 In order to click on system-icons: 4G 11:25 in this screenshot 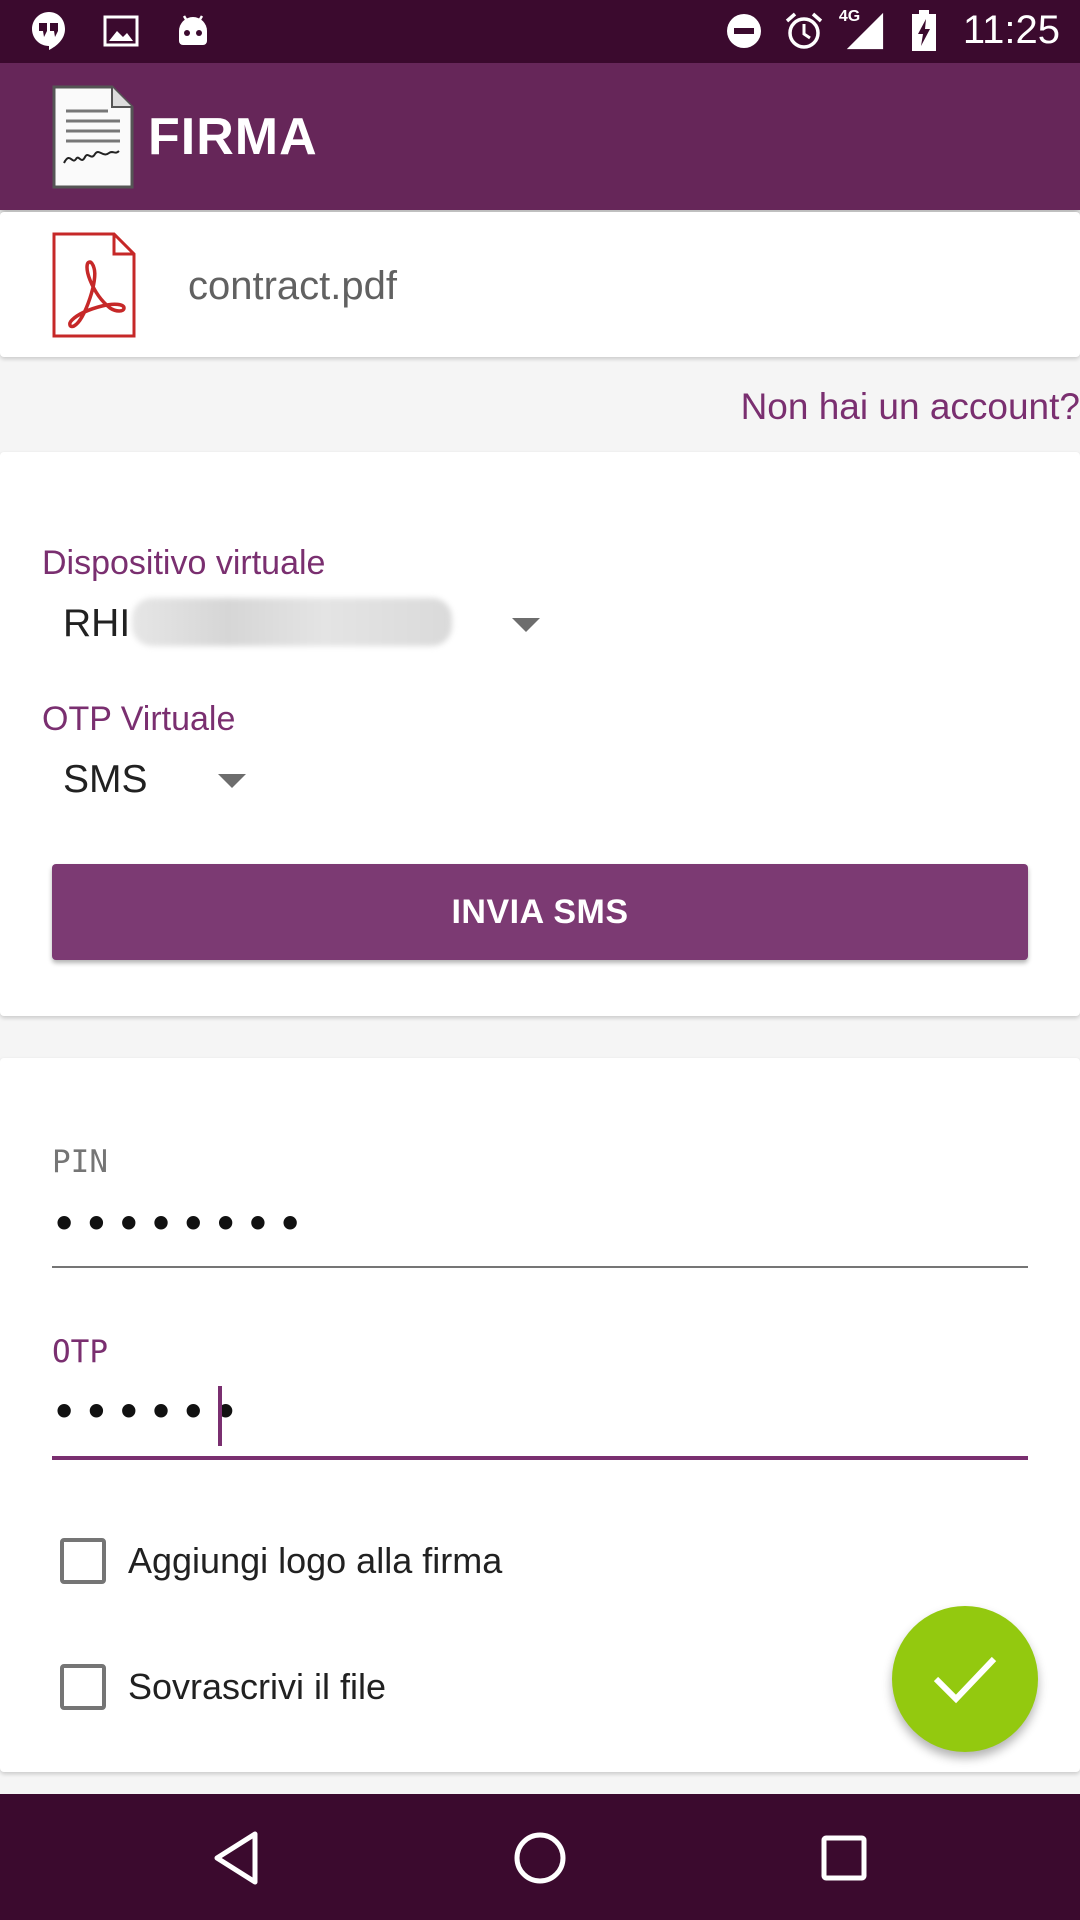, I will do `click(891, 30)`.